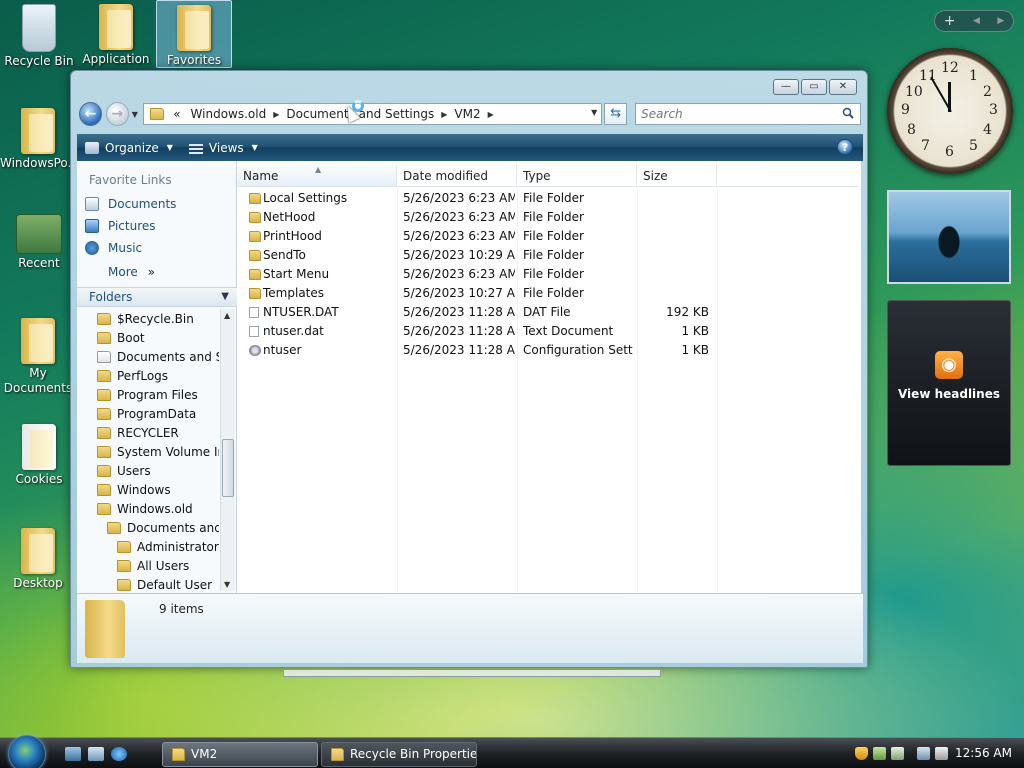 Image resolution: width=1024 pixels, height=768 pixels. What do you see at coordinates (949, 237) in the screenshot?
I see `slideshow-gadget` at bounding box center [949, 237].